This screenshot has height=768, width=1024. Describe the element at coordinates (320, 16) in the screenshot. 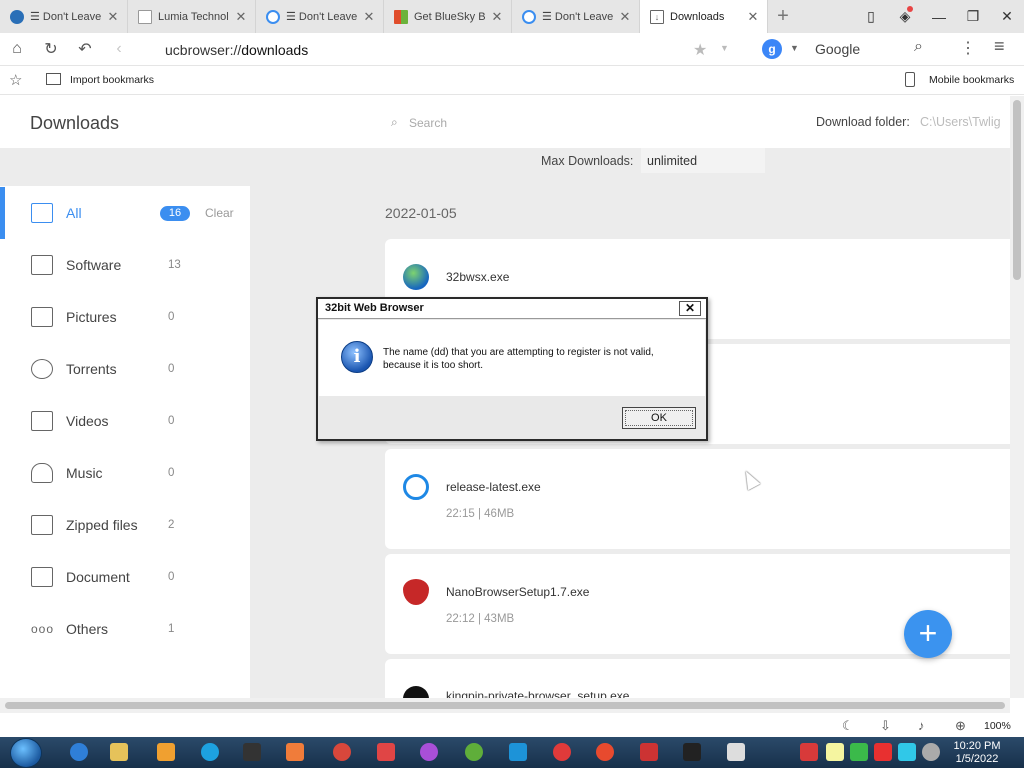

I see `tab-3: ☰ Don't Leave Y ✕` at that location.